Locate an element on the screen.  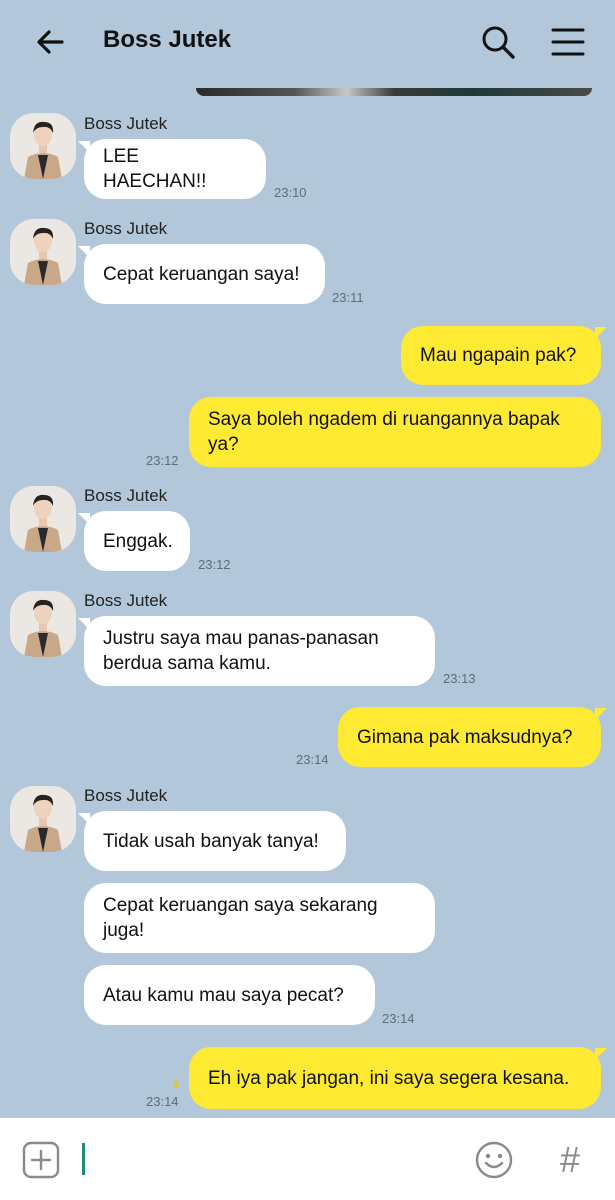
hashtag-button: # is located at coordinates (570, 1160).